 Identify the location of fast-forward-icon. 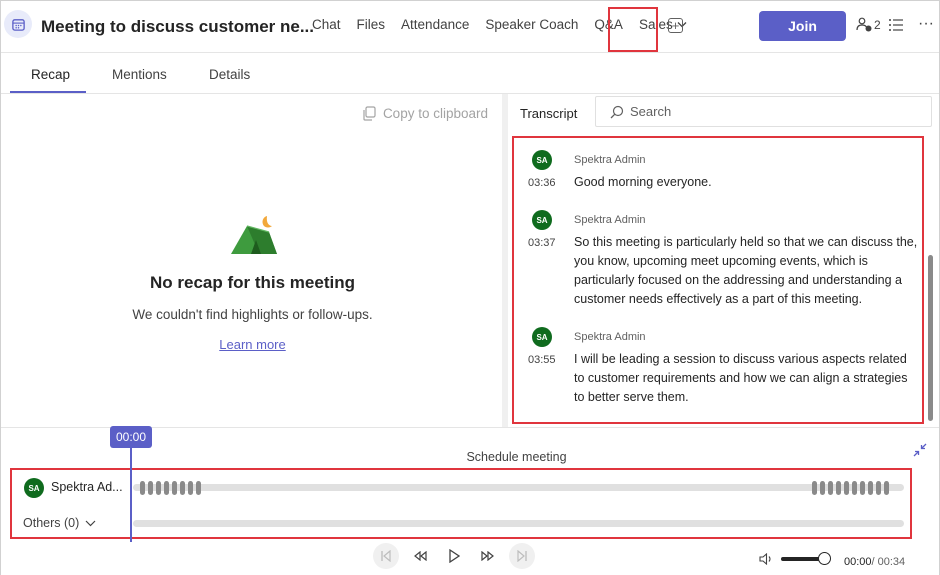
(487, 556).